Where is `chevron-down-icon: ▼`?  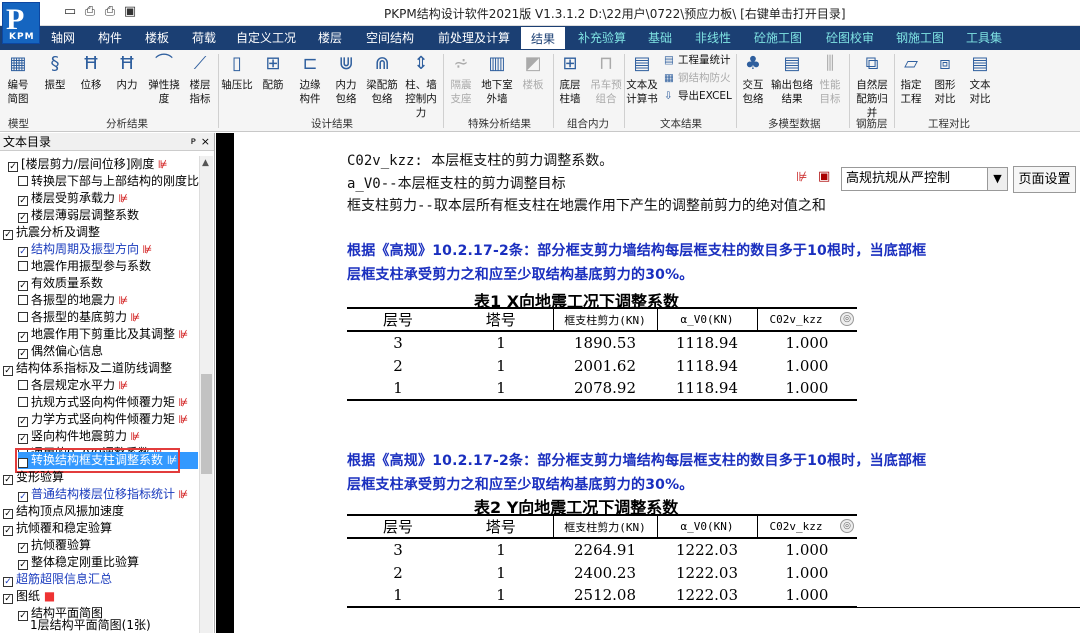 chevron-down-icon: ▼ is located at coordinates (997, 179).